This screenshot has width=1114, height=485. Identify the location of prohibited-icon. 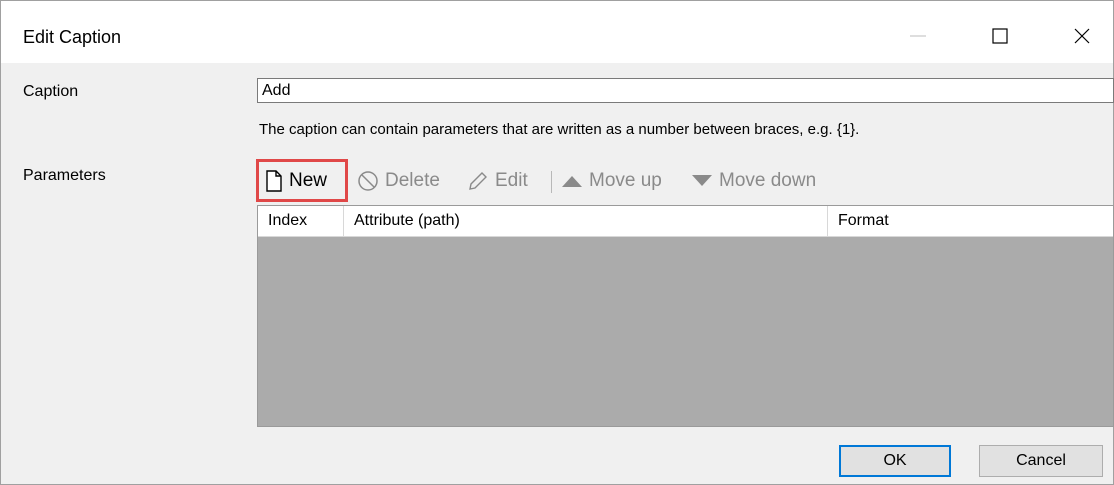
(368, 181).